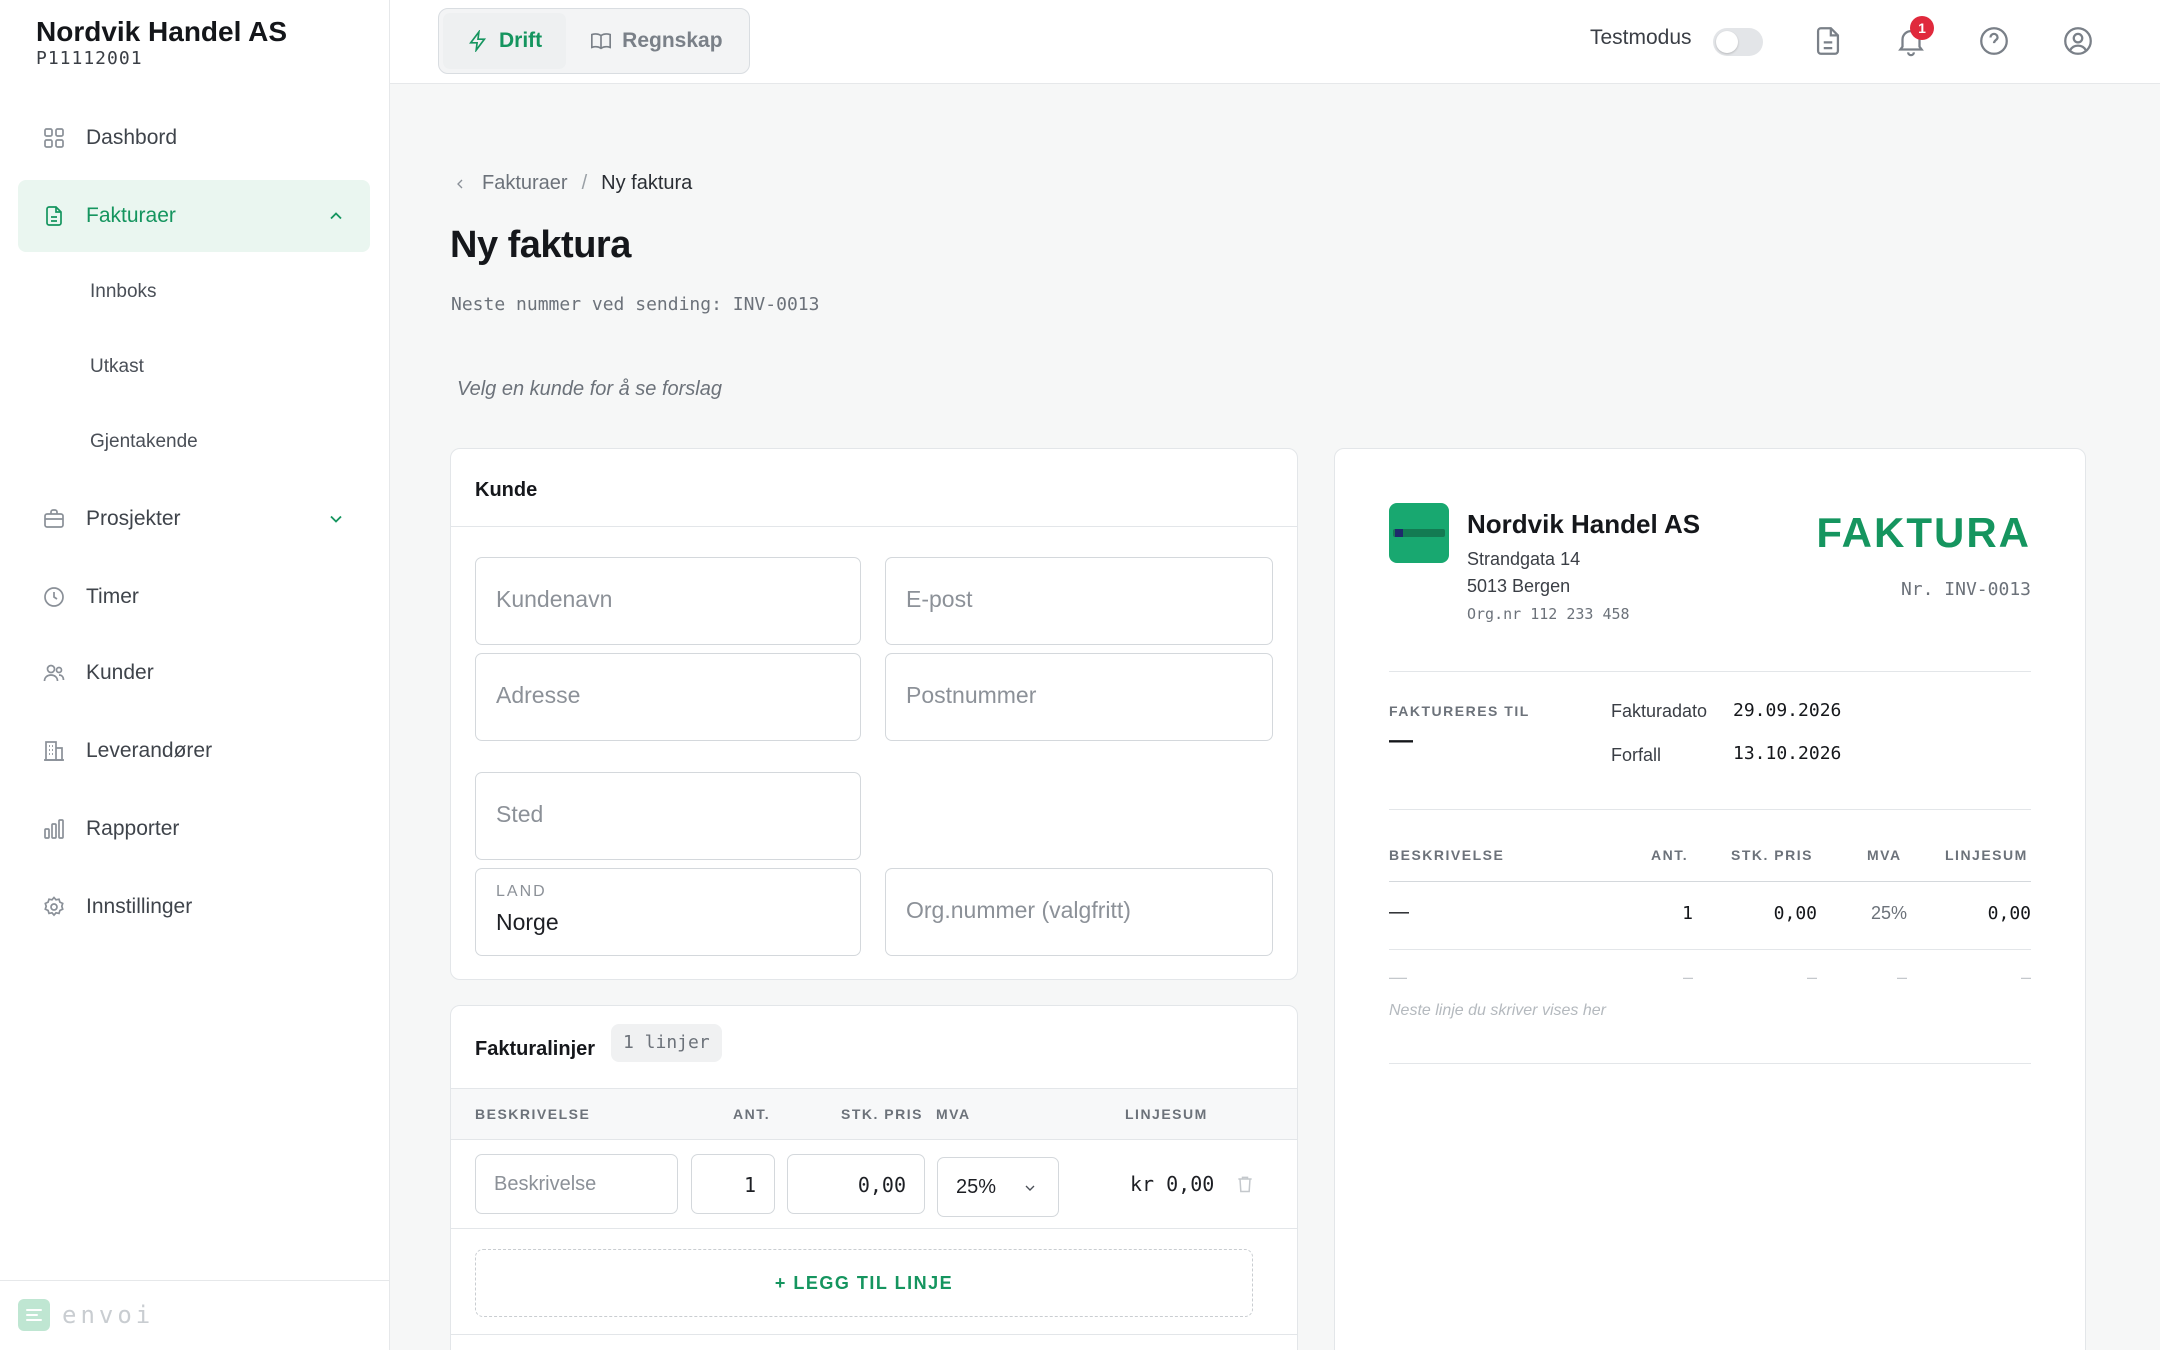  What do you see at coordinates (478, 41) in the screenshot?
I see `lightning-icon` at bounding box center [478, 41].